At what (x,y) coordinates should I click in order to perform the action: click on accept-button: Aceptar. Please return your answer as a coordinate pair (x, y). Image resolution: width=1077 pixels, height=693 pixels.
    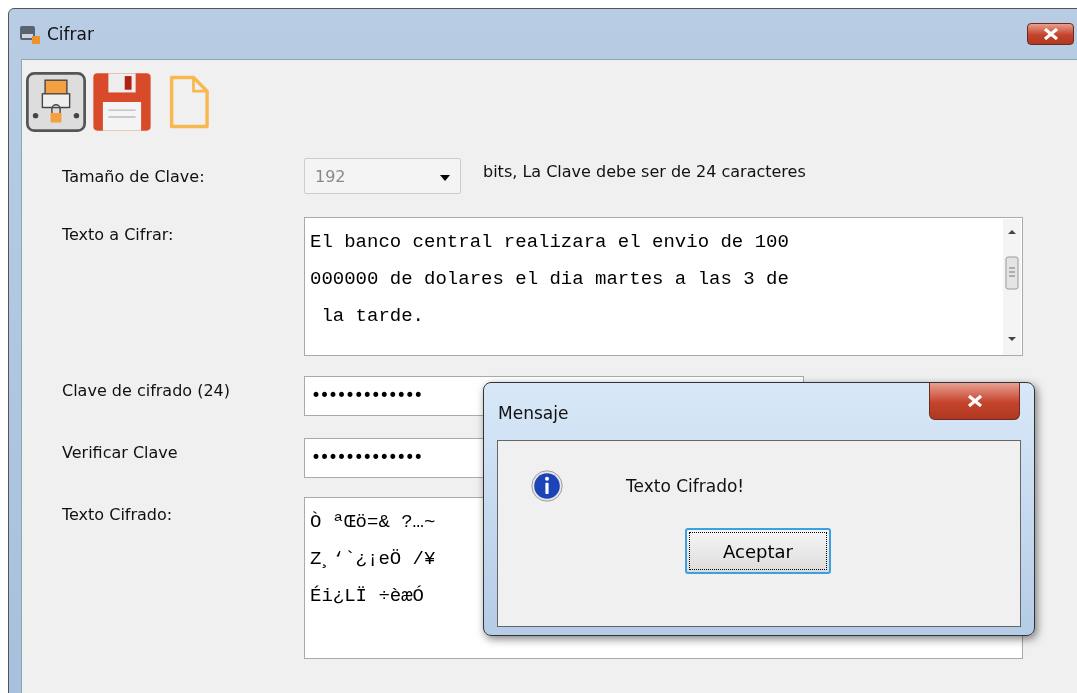
    Looking at the image, I should click on (758, 551).